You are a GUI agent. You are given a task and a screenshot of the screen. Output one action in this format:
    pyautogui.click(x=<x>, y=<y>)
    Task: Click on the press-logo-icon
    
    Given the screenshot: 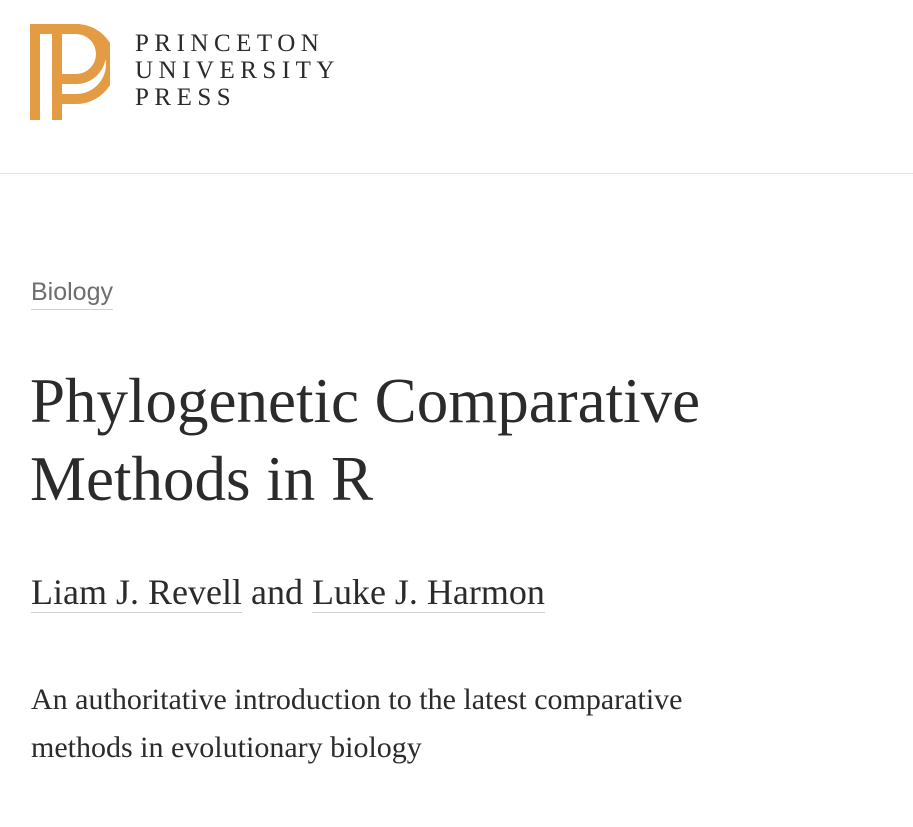 What is the action you would take?
    pyautogui.click(x=70, y=72)
    